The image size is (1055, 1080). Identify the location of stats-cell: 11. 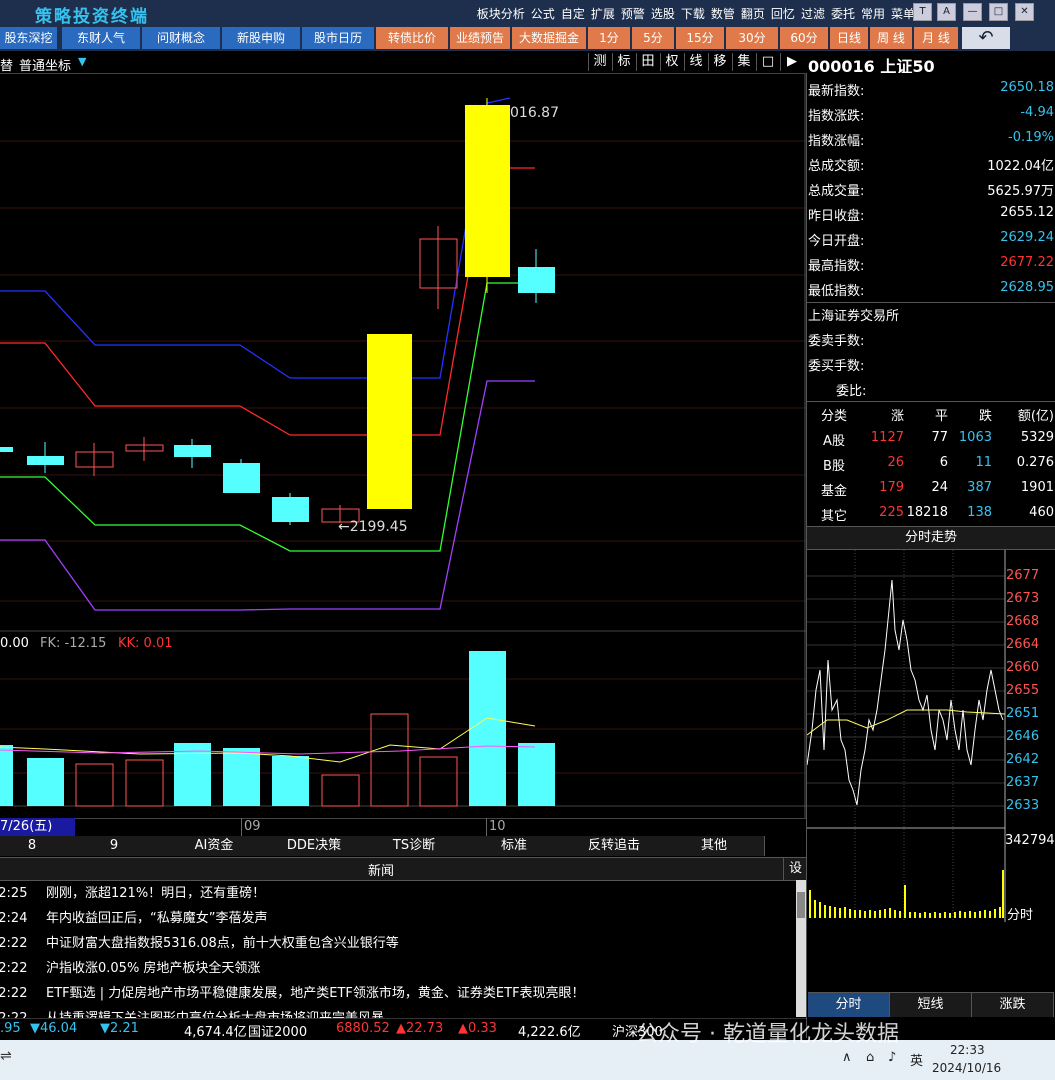
(983, 462).